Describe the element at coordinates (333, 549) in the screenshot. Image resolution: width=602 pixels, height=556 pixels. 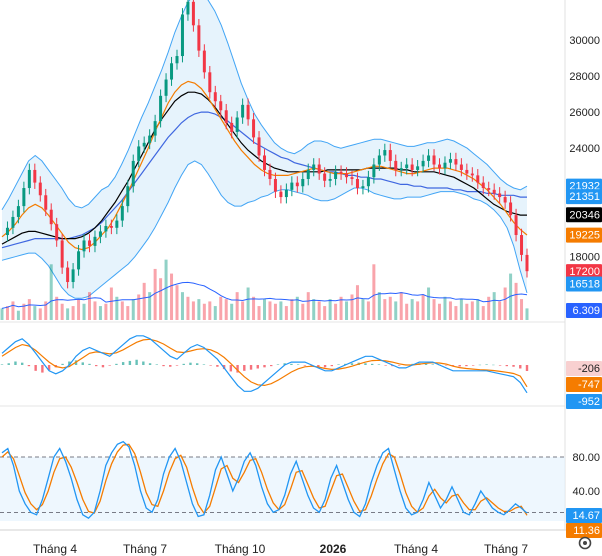
I see `time-tick-label: 2026` at that location.